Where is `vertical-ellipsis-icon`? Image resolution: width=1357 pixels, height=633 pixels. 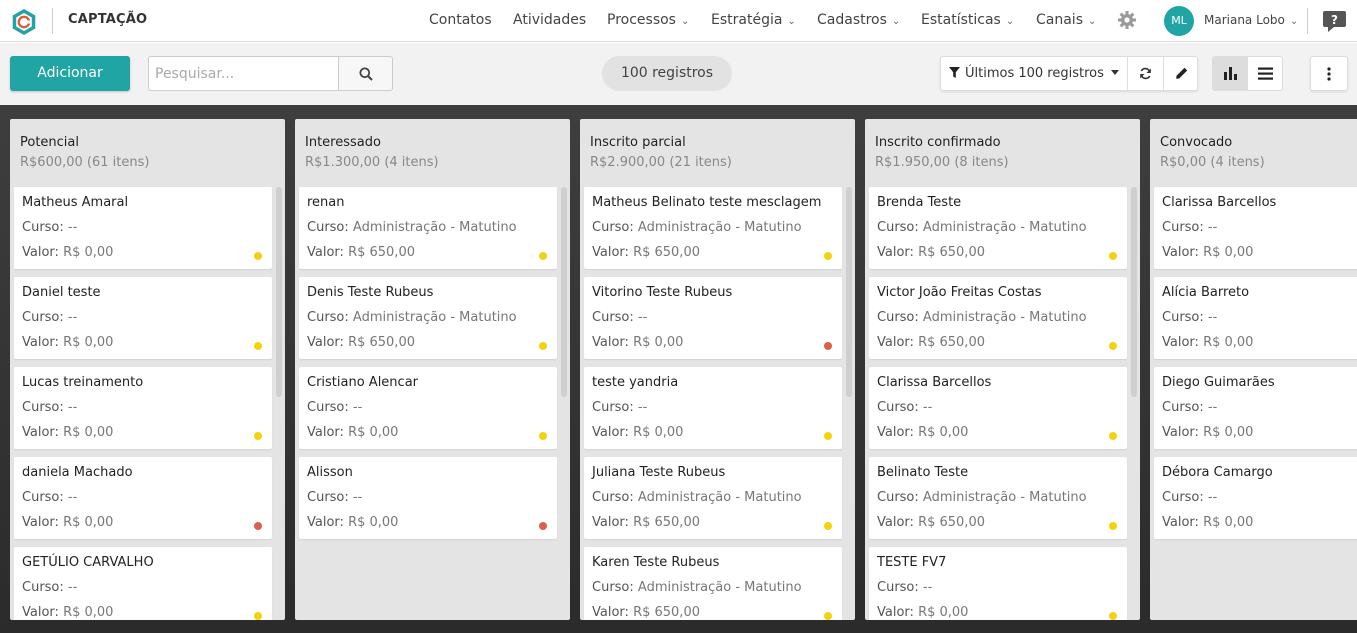 vertical-ellipsis-icon is located at coordinates (1329, 74).